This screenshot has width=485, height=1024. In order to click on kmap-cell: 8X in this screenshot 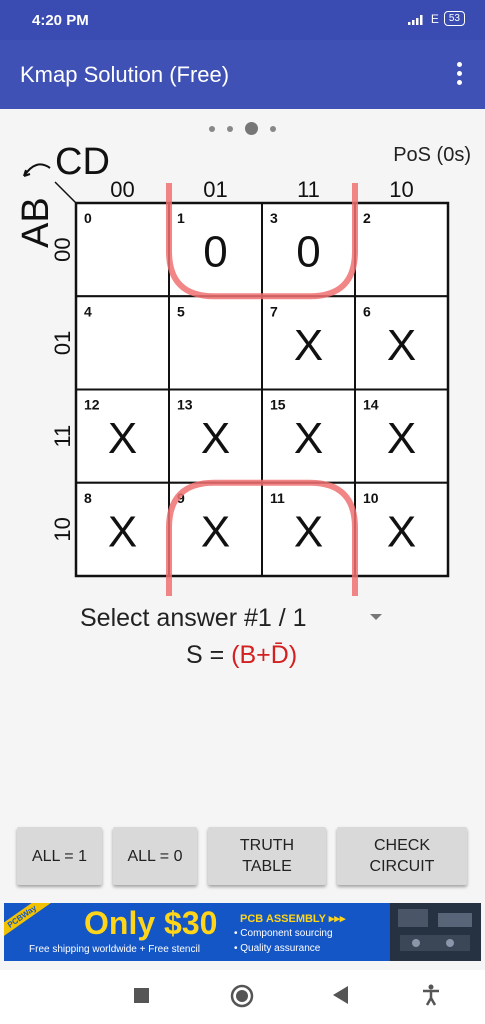, I will do `click(122, 529)`.